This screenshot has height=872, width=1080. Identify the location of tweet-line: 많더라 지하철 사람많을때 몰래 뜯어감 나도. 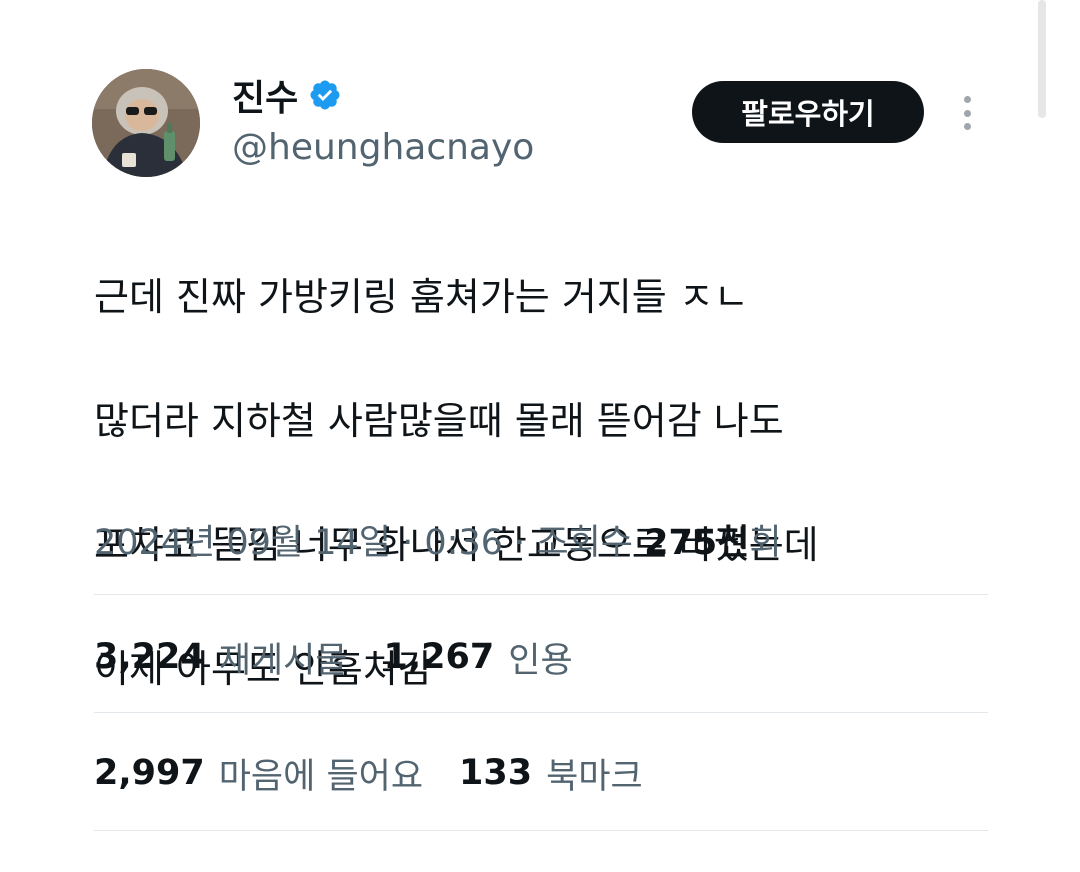
(439, 421).